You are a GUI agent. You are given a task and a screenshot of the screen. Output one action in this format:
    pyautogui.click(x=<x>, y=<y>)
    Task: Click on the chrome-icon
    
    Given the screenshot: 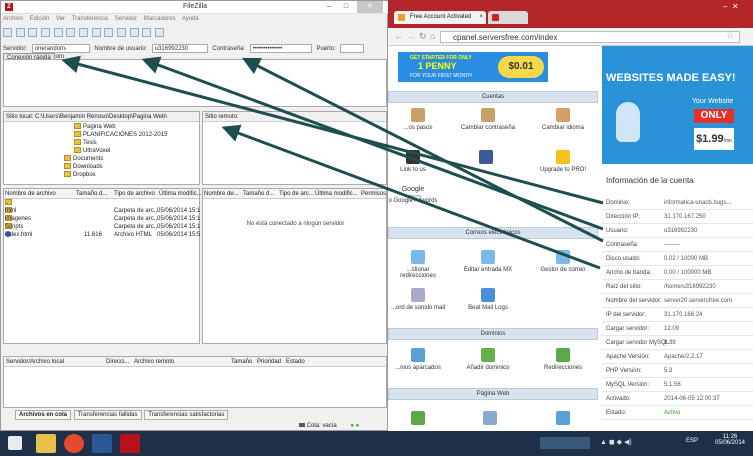 What is the action you would take?
    pyautogui.click(x=74, y=443)
    